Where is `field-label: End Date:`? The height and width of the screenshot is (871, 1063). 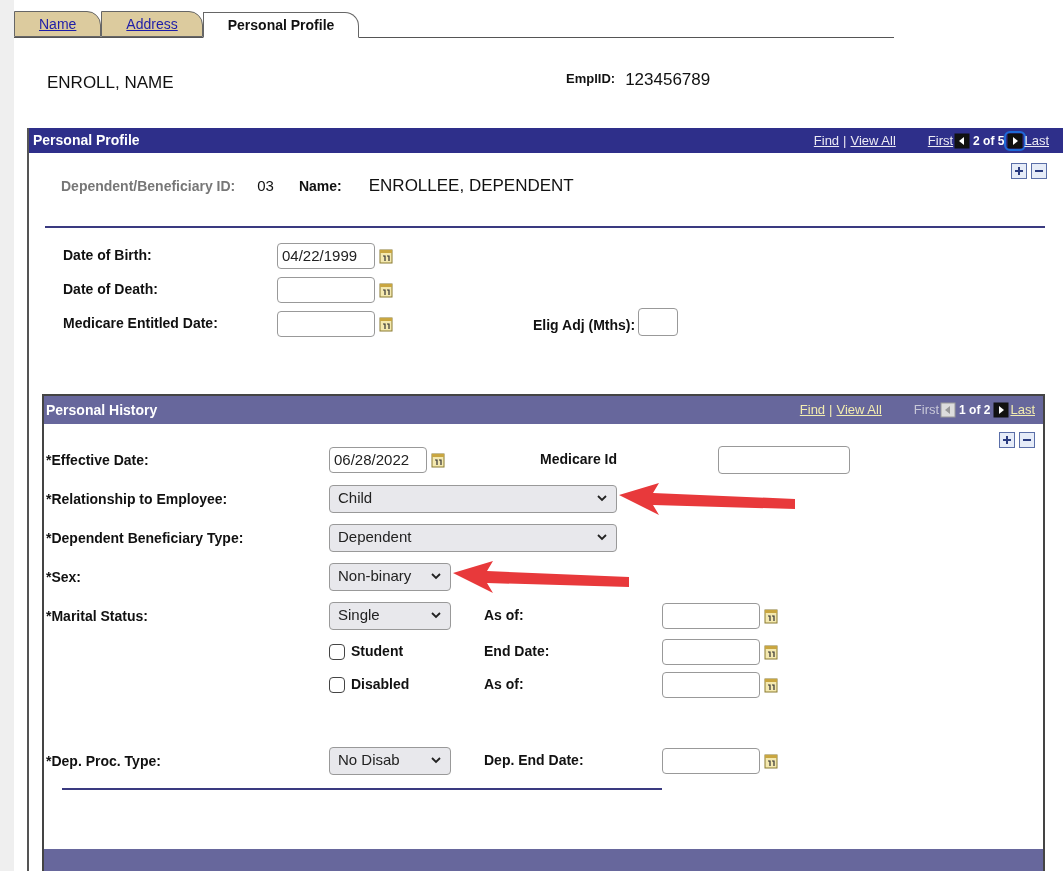 field-label: End Date: is located at coordinates (517, 651).